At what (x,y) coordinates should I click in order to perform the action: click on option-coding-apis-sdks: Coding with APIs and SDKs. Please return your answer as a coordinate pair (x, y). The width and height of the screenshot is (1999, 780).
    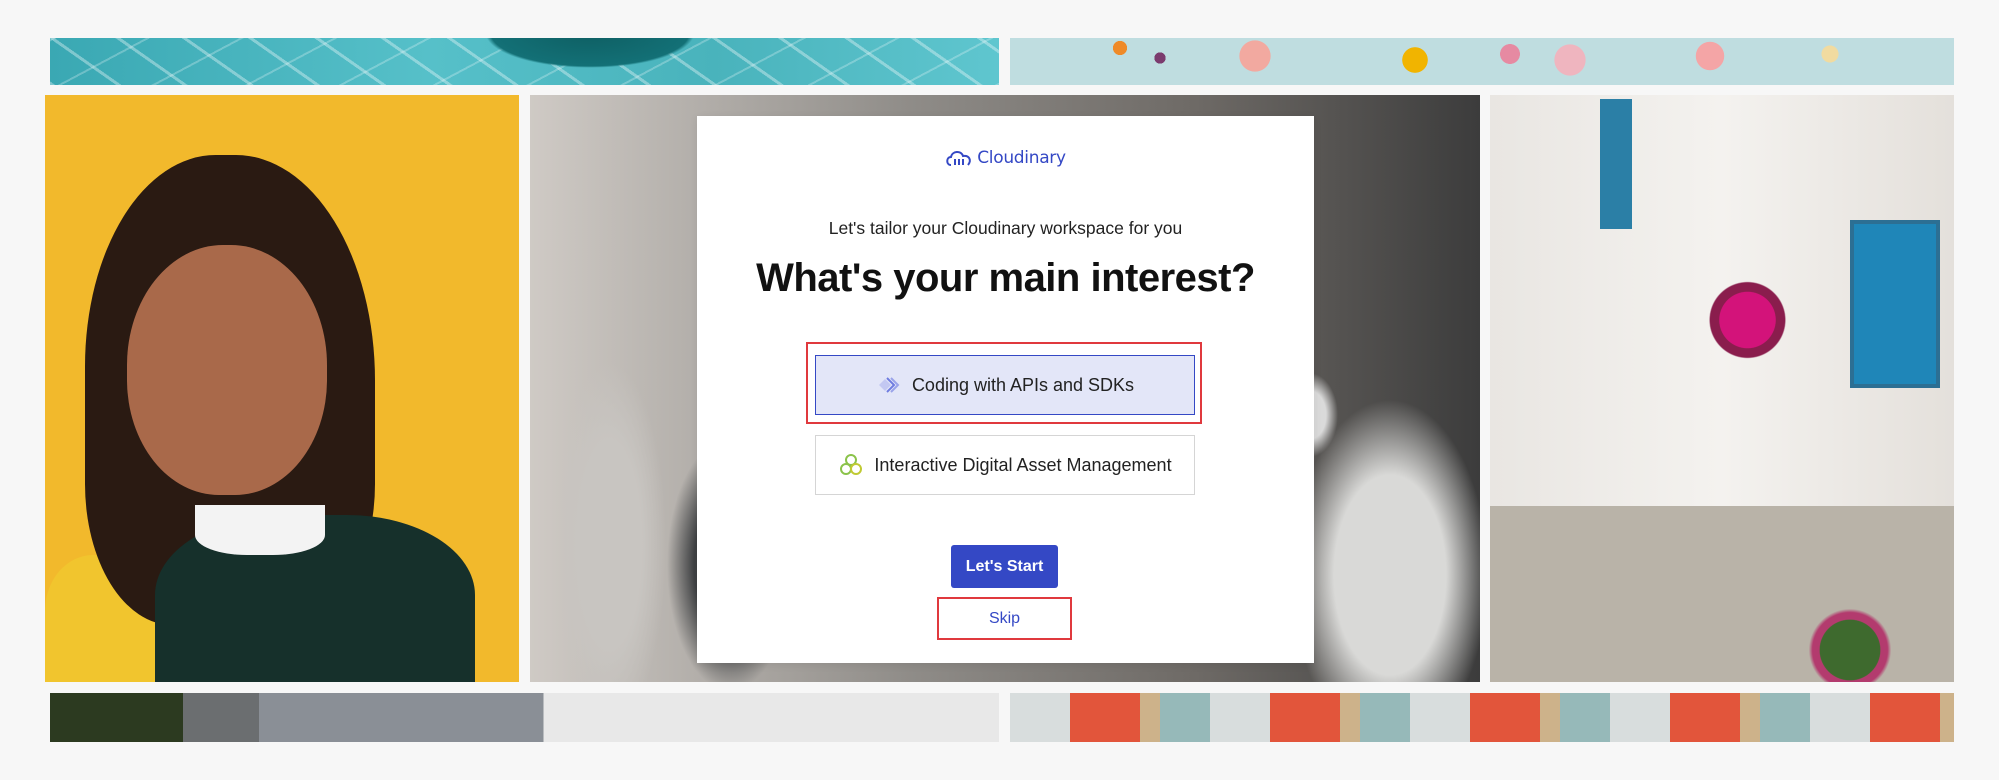
    Looking at the image, I should click on (1005, 385).